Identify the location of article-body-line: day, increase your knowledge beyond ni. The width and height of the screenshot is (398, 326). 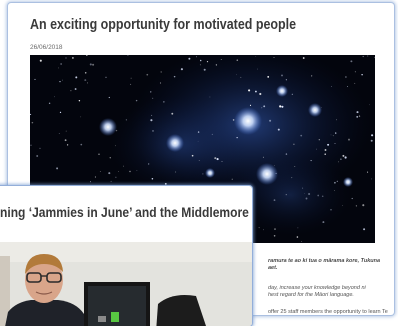
(317, 288).